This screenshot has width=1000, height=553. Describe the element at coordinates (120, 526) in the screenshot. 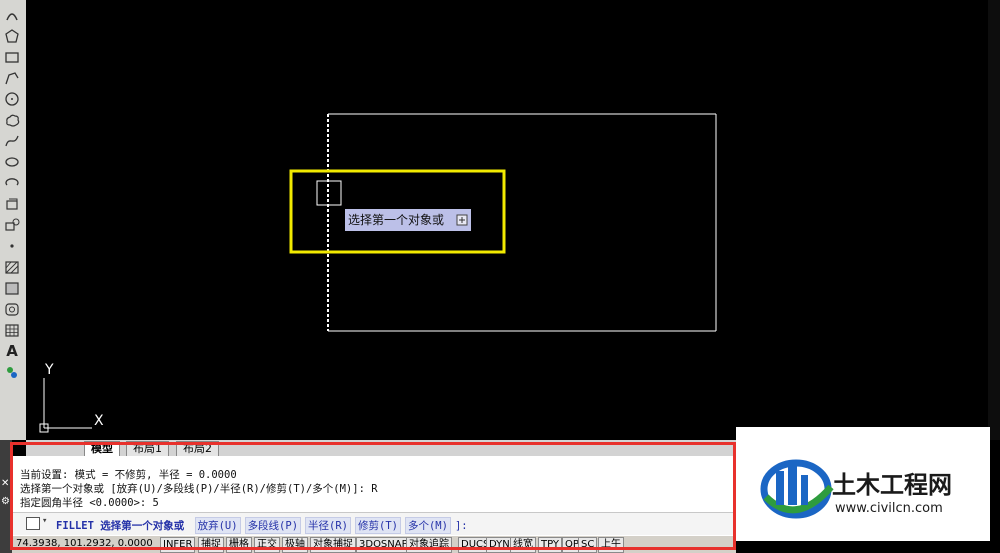

I see `command-prompt-text: FILLET 选择第一个对象或` at that location.